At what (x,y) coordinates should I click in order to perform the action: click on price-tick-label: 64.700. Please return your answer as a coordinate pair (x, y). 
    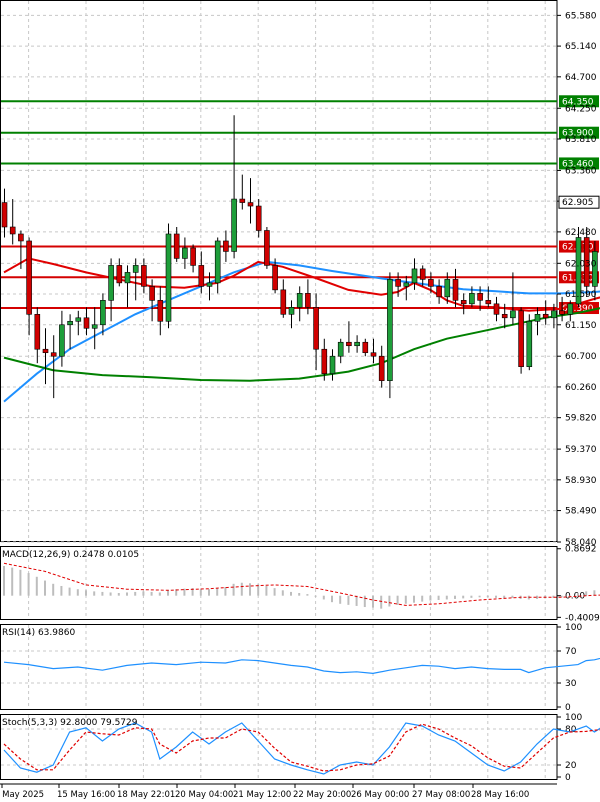
    Looking at the image, I should click on (581, 78).